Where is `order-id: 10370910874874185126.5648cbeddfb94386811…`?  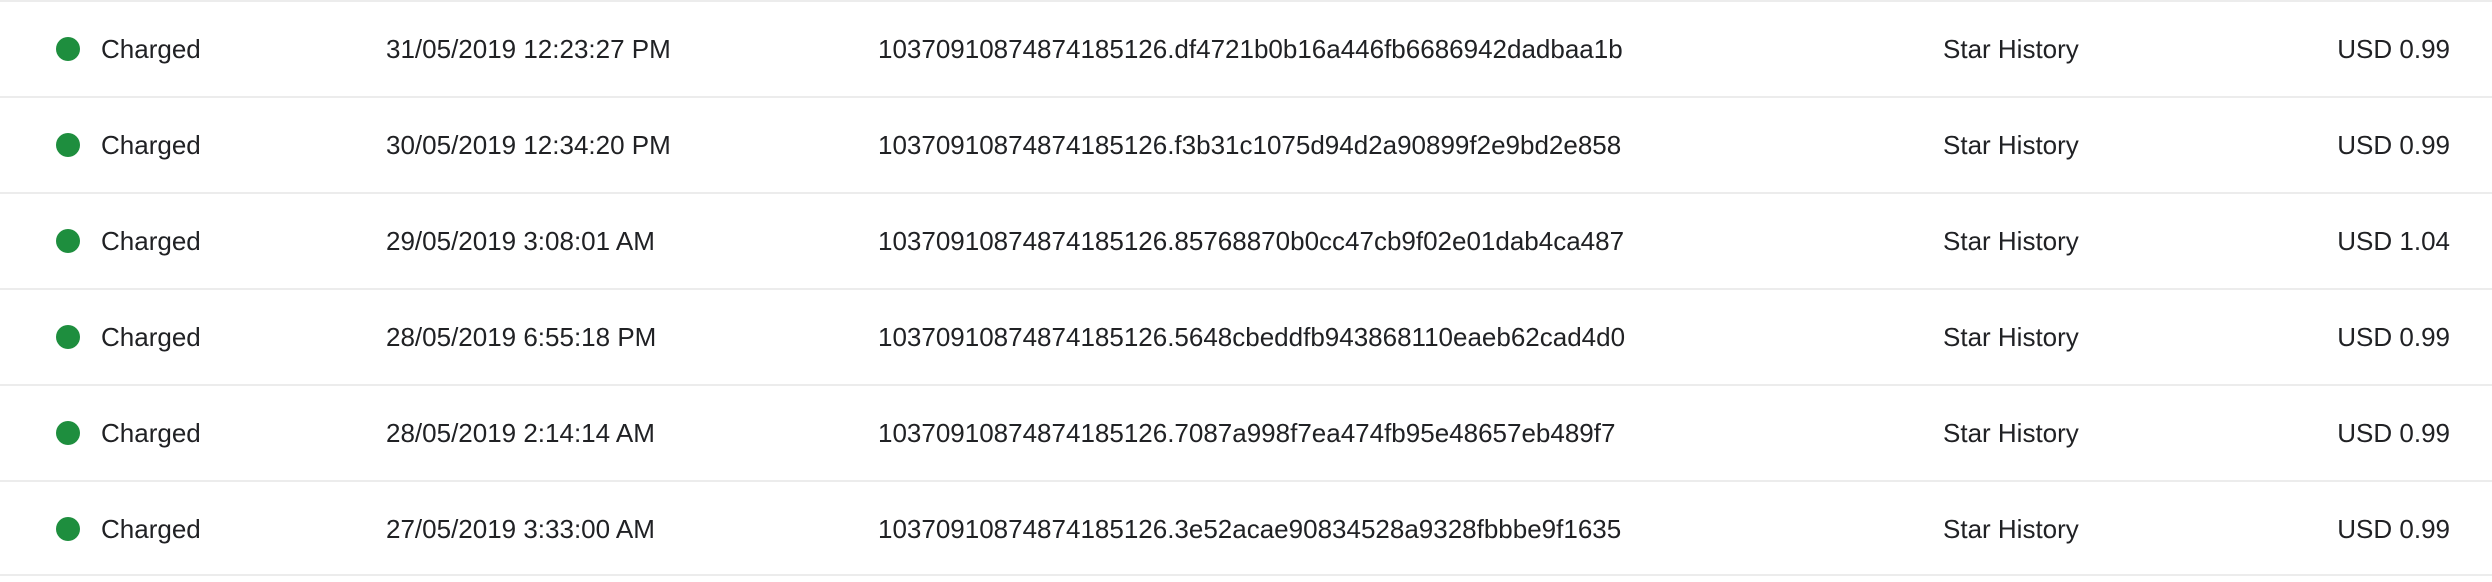
order-id: 10370910874874185126.5648cbeddfb94386811… is located at coordinates (1252, 337).